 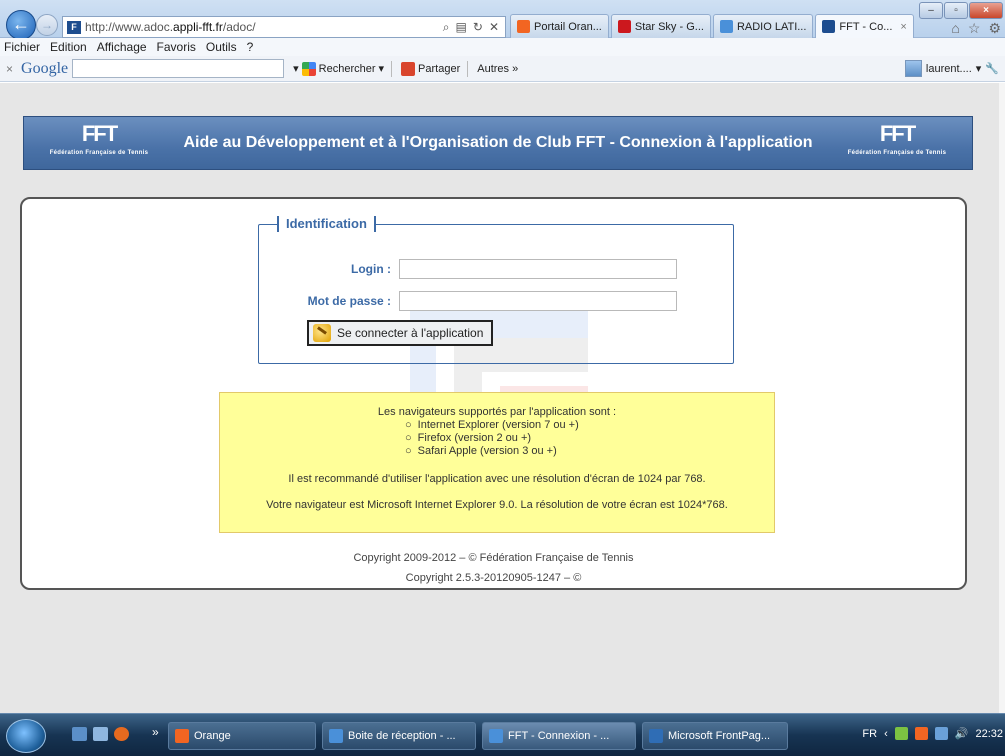 I want to click on vertical-scrollbar, so click(x=1002, y=398).